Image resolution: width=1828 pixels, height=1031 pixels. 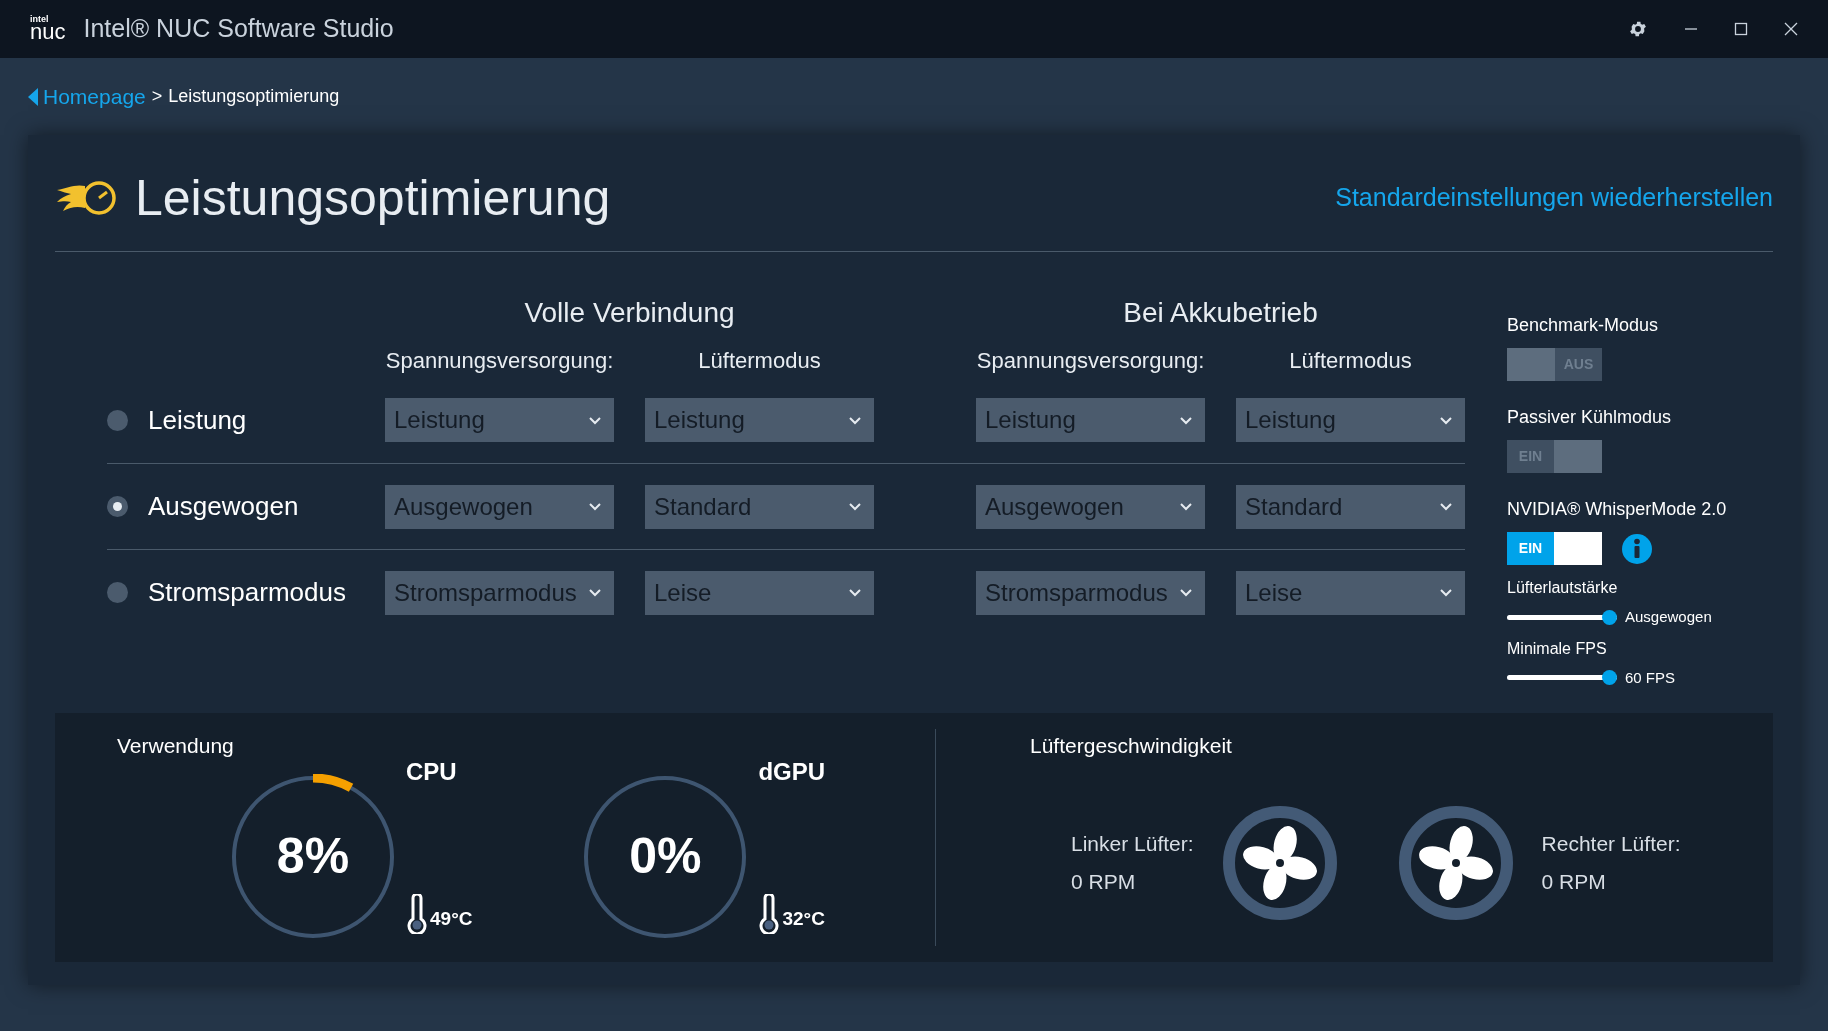 What do you see at coordinates (176, 746) in the screenshot?
I see `section-heading: Verwendung` at bounding box center [176, 746].